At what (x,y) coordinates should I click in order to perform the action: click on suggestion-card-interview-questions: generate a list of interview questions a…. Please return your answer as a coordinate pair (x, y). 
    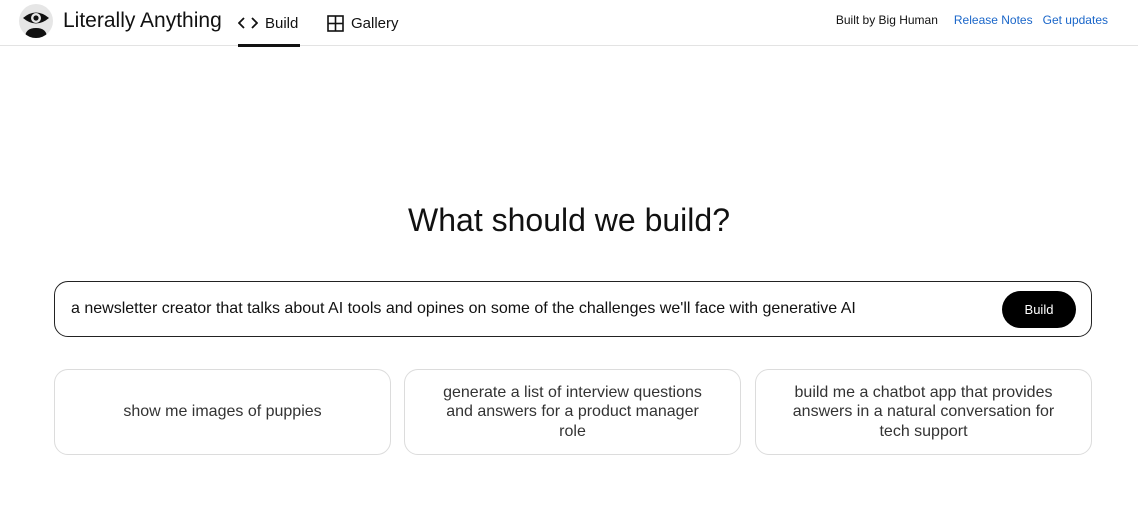
    Looking at the image, I should click on (572, 412).